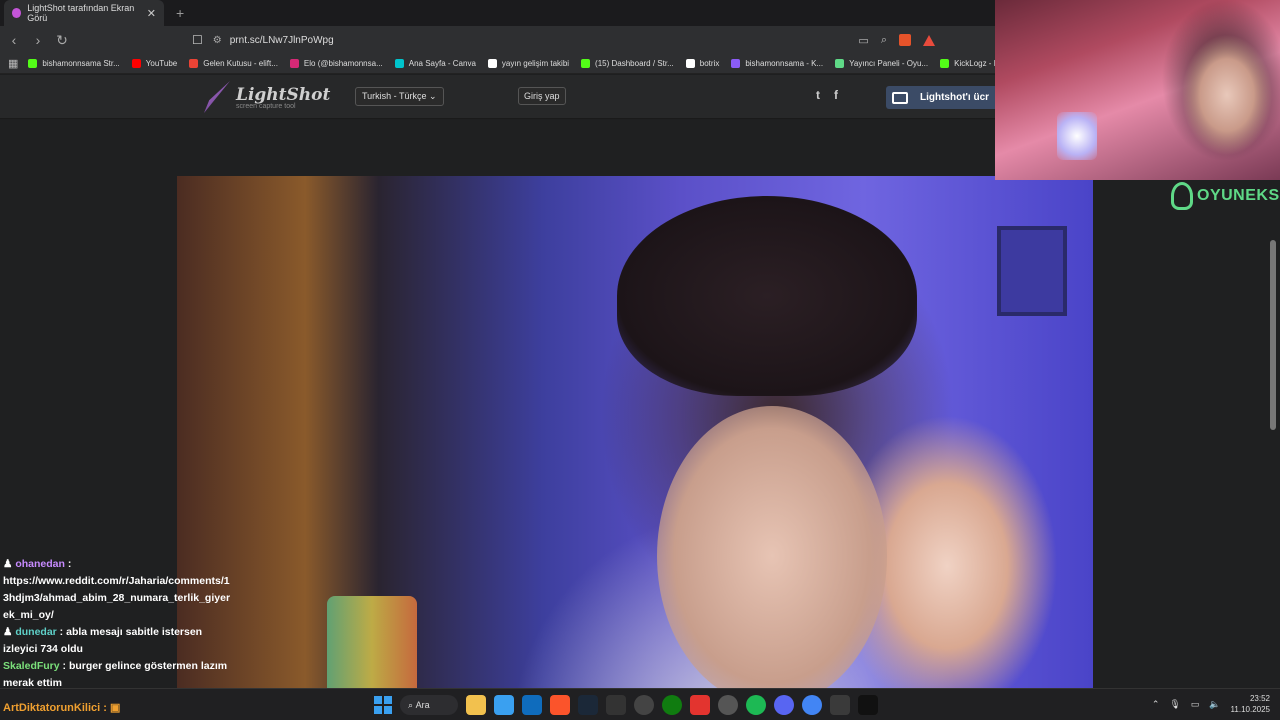 Image resolution: width=1280 pixels, height=720 pixels. Describe the element at coordinates (818, 95) in the screenshot. I see `twitter-icon: t` at that location.